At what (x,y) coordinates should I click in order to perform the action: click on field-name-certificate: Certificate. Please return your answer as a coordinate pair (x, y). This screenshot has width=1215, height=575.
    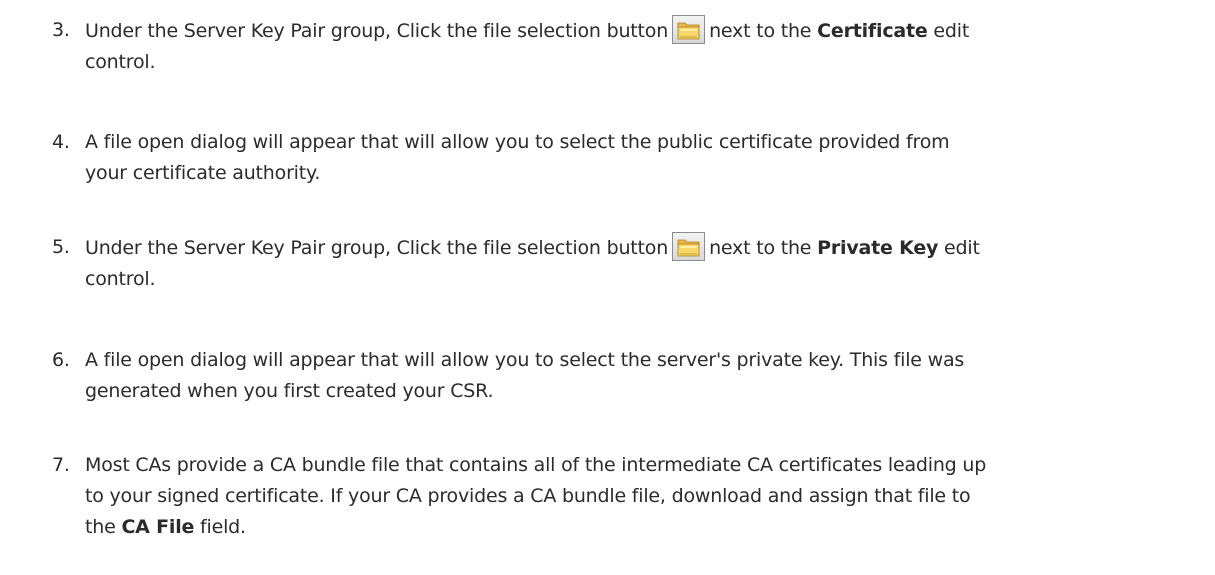
    Looking at the image, I should click on (872, 31).